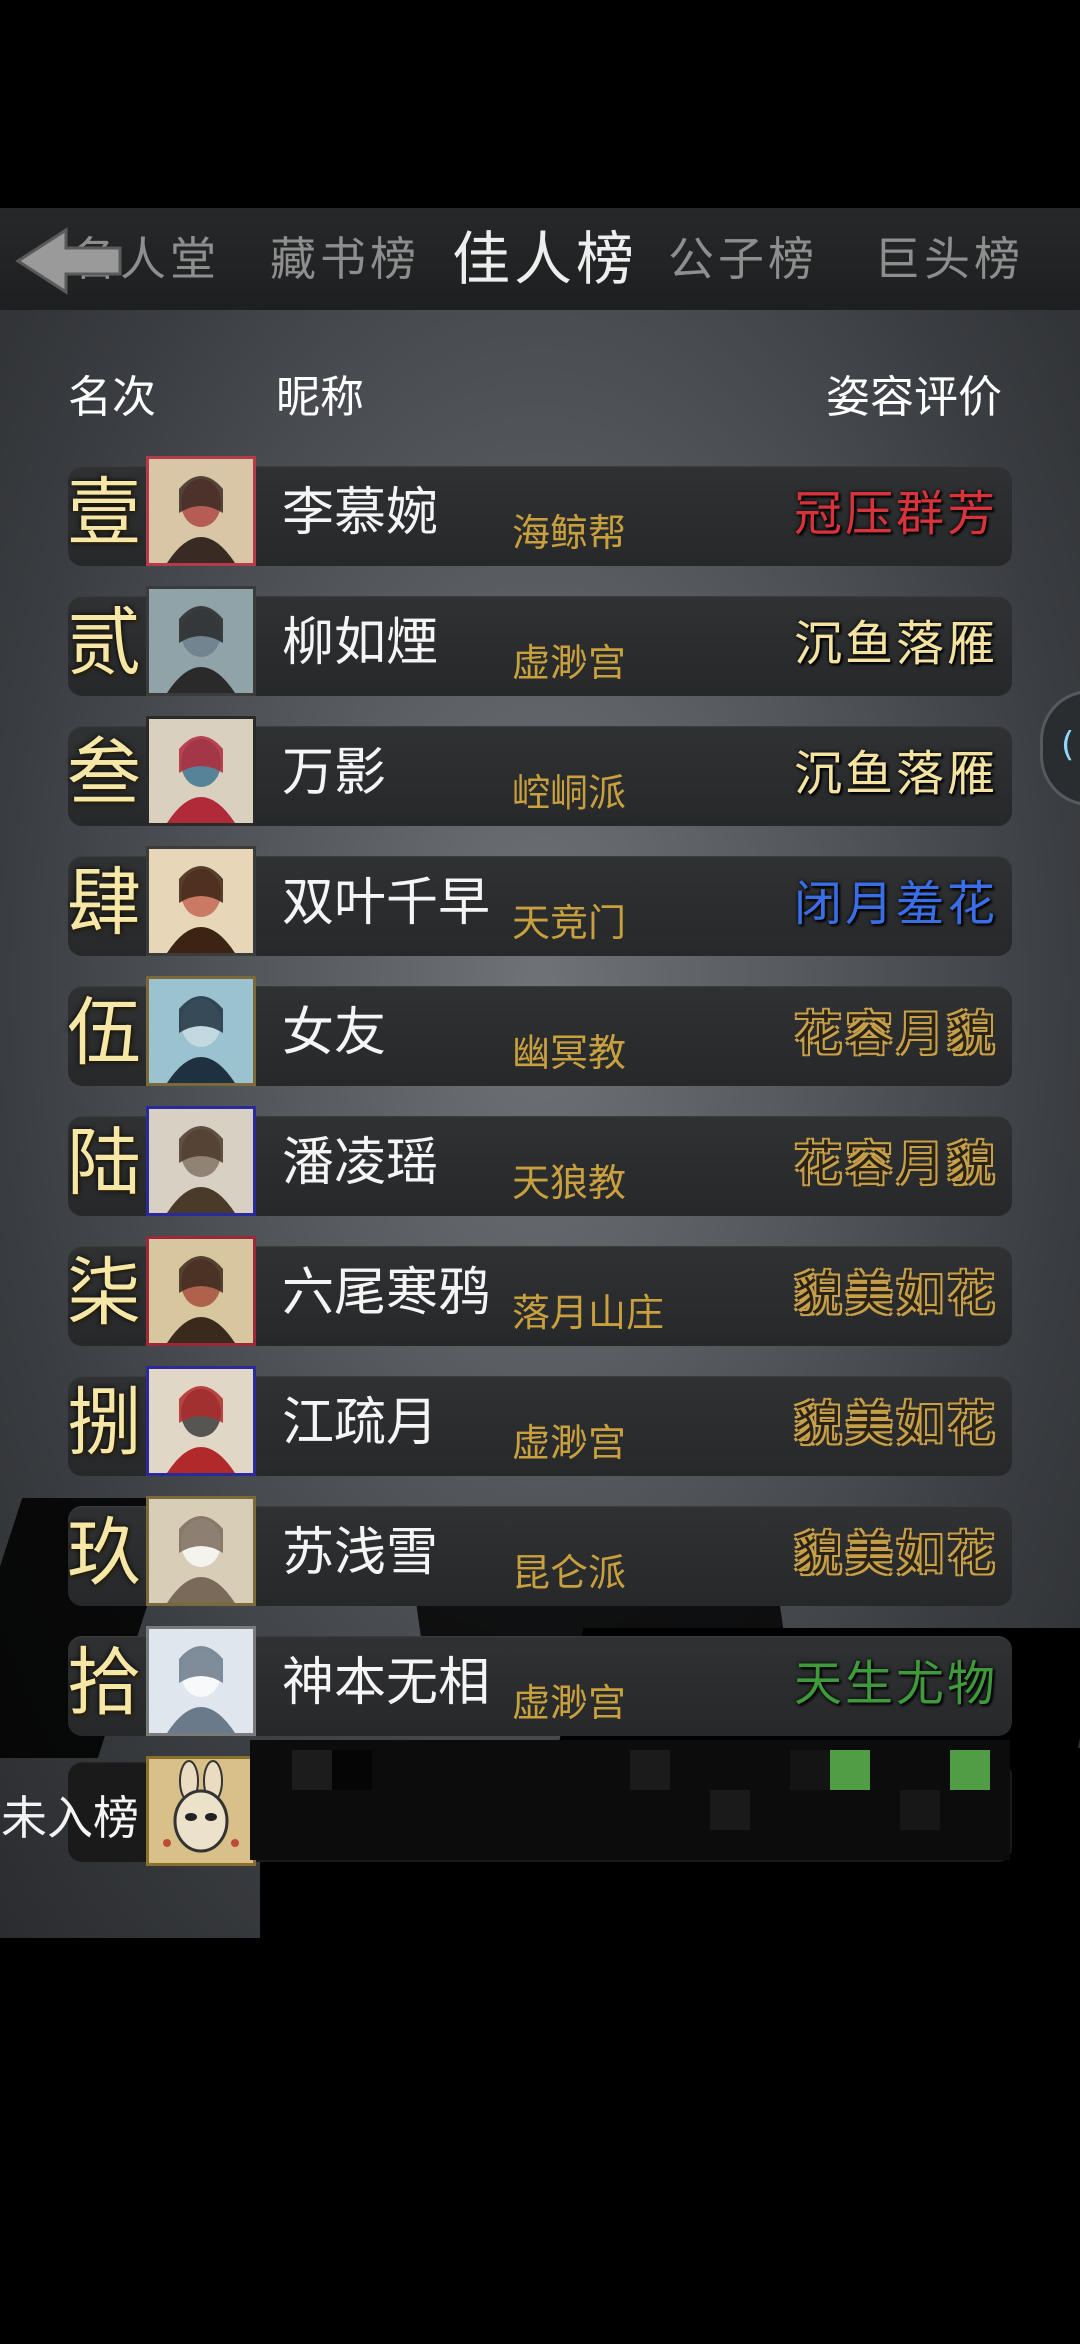 Image resolution: width=1080 pixels, height=2344 pixels. I want to click on player-nickname: 柳如煙, so click(360, 643).